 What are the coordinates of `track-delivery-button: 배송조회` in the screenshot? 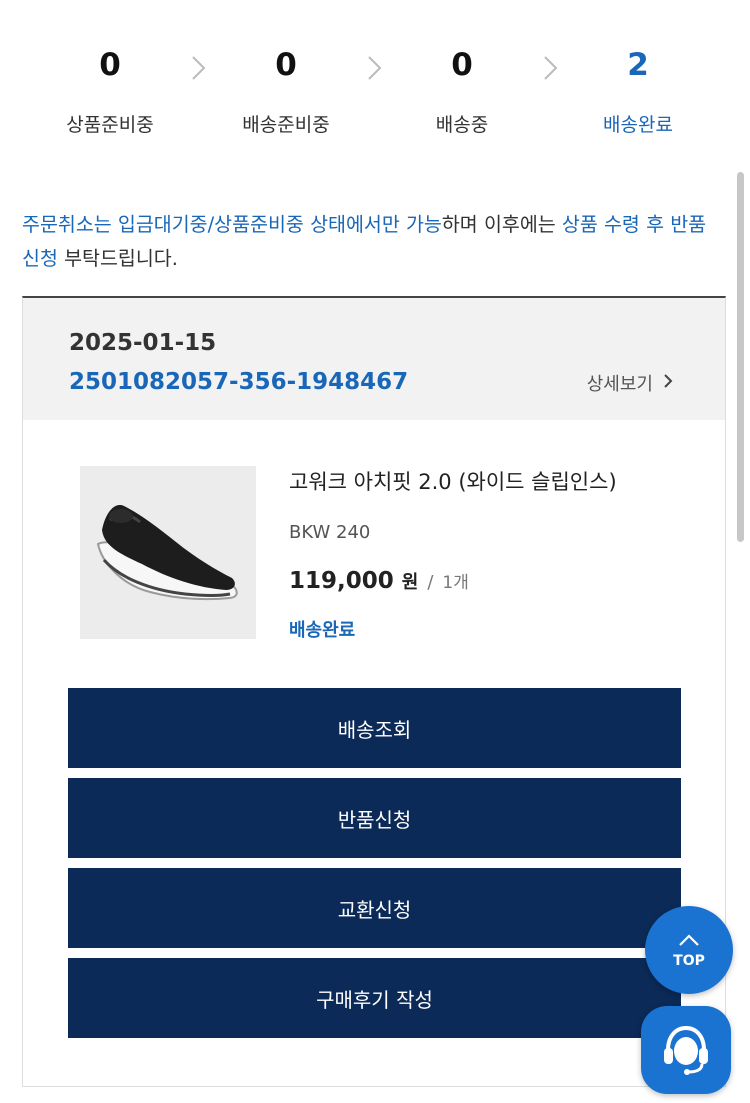 It's located at (374, 728).